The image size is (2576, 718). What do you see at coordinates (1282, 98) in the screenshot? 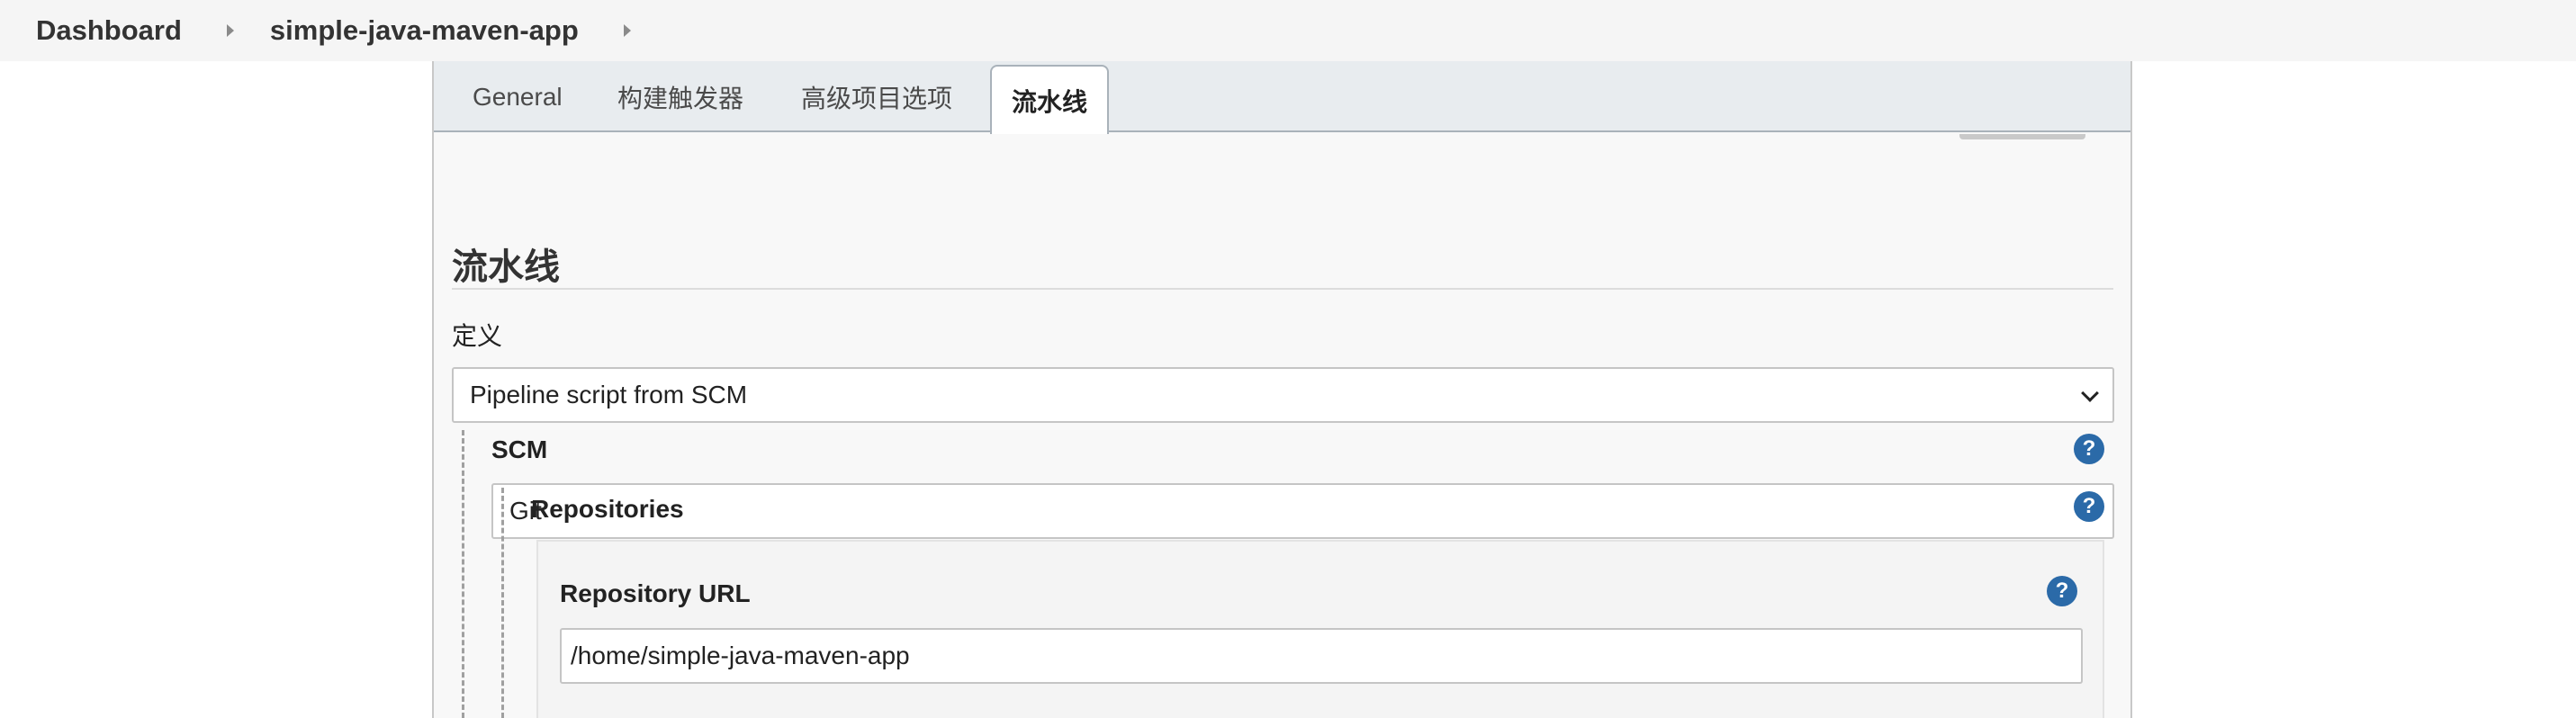
I see `tab-bar: General 构建触发器 高级项目选项 流水线` at bounding box center [1282, 98].